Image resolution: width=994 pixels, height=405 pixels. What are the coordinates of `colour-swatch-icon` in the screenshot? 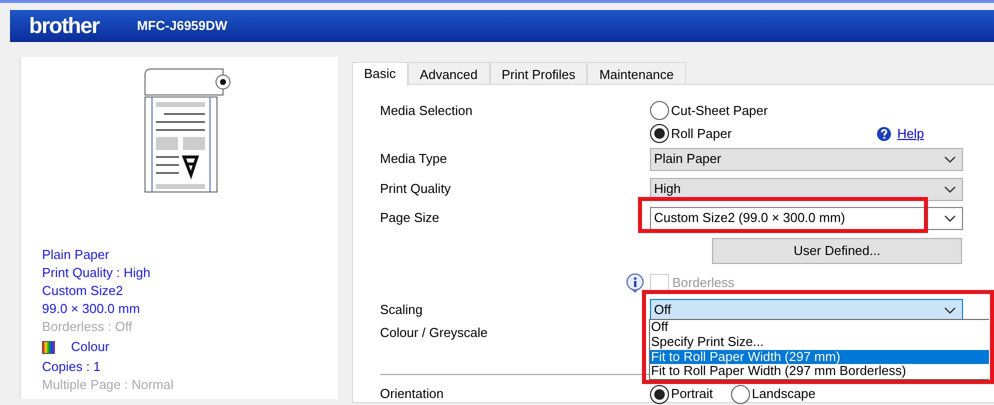 It's located at (48, 347).